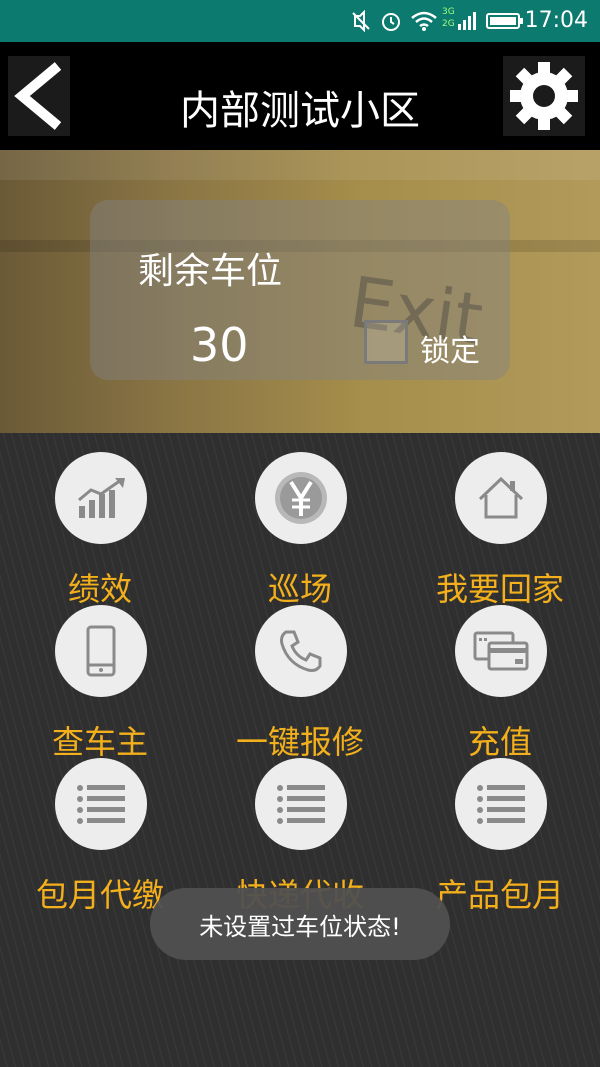 This screenshot has height=1067, width=600. I want to click on home-icon, so click(501, 497).